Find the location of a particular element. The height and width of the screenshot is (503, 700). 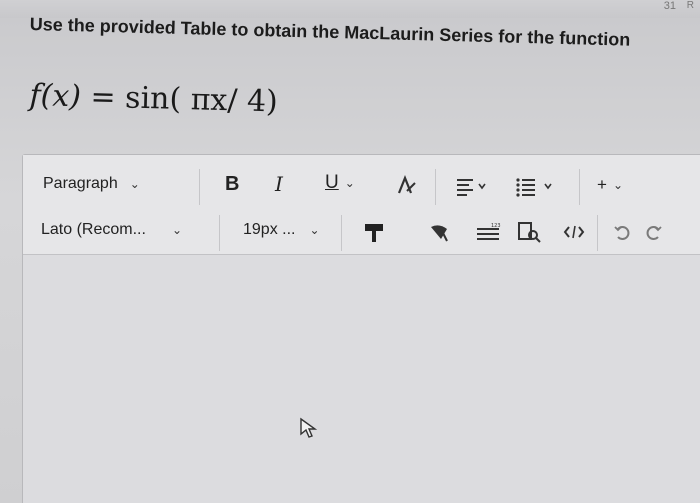

undo-icon is located at coordinates (623, 233).